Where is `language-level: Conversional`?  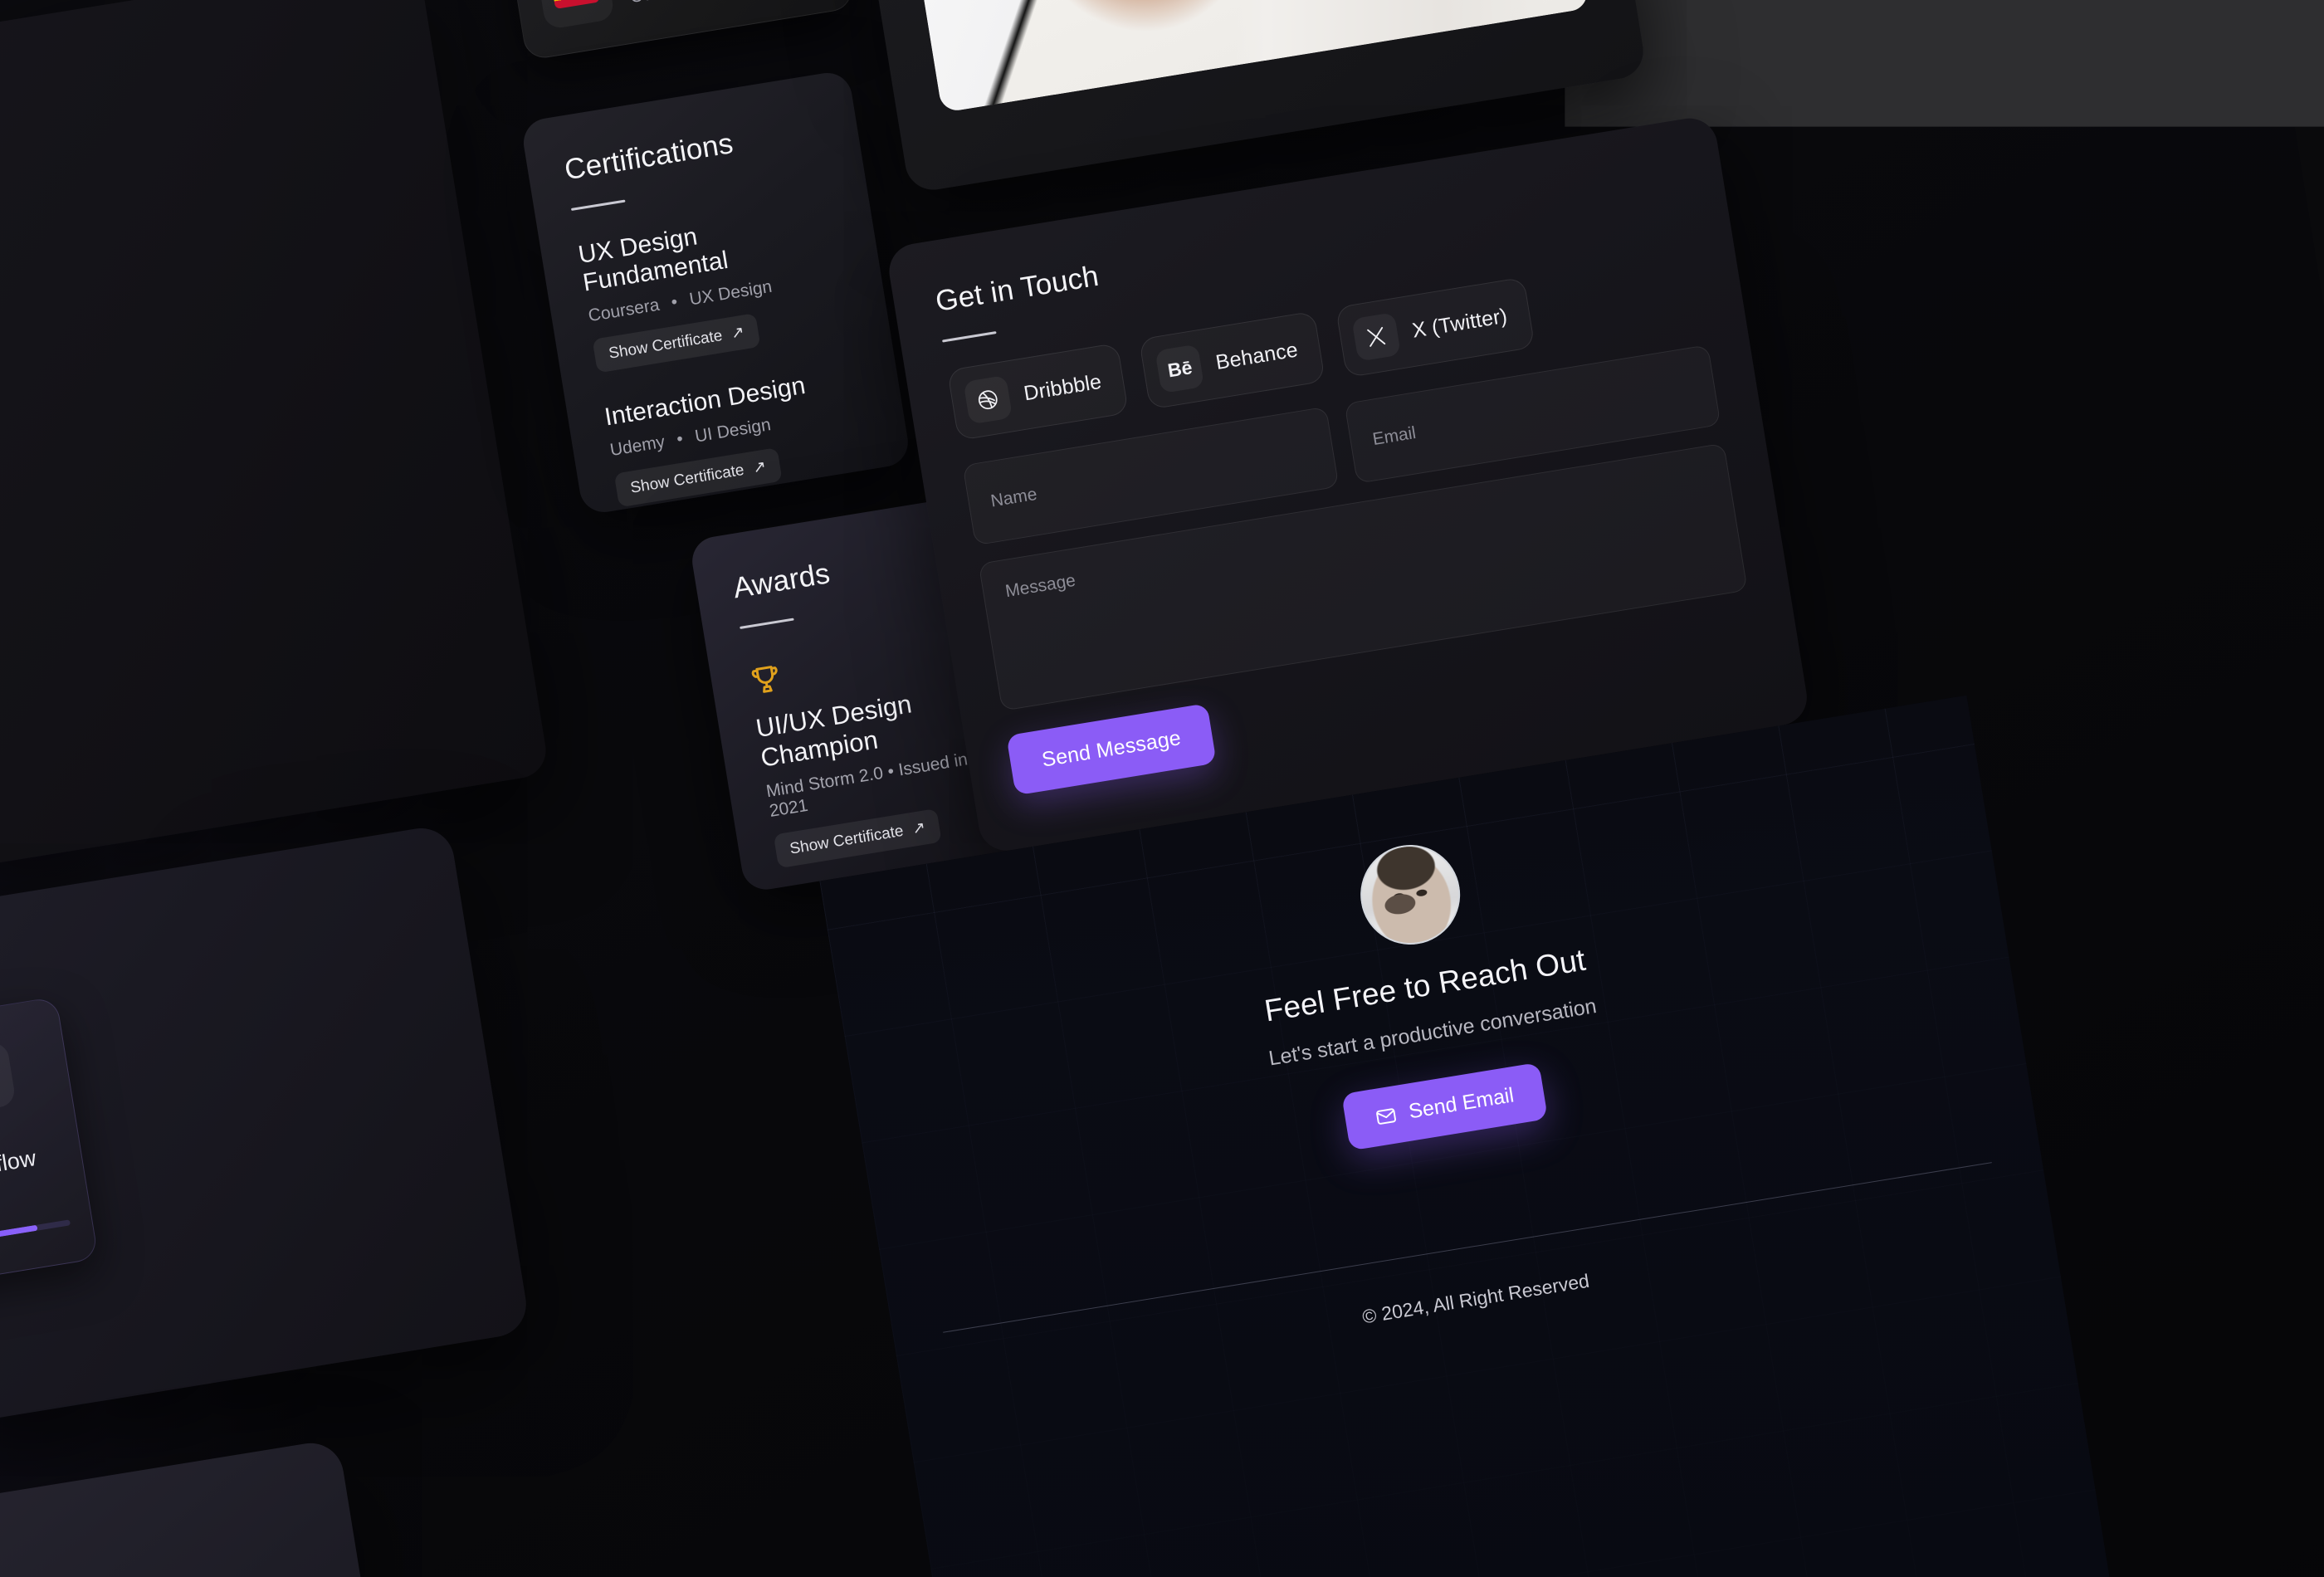
language-level: Conversional is located at coordinates (680, 3).